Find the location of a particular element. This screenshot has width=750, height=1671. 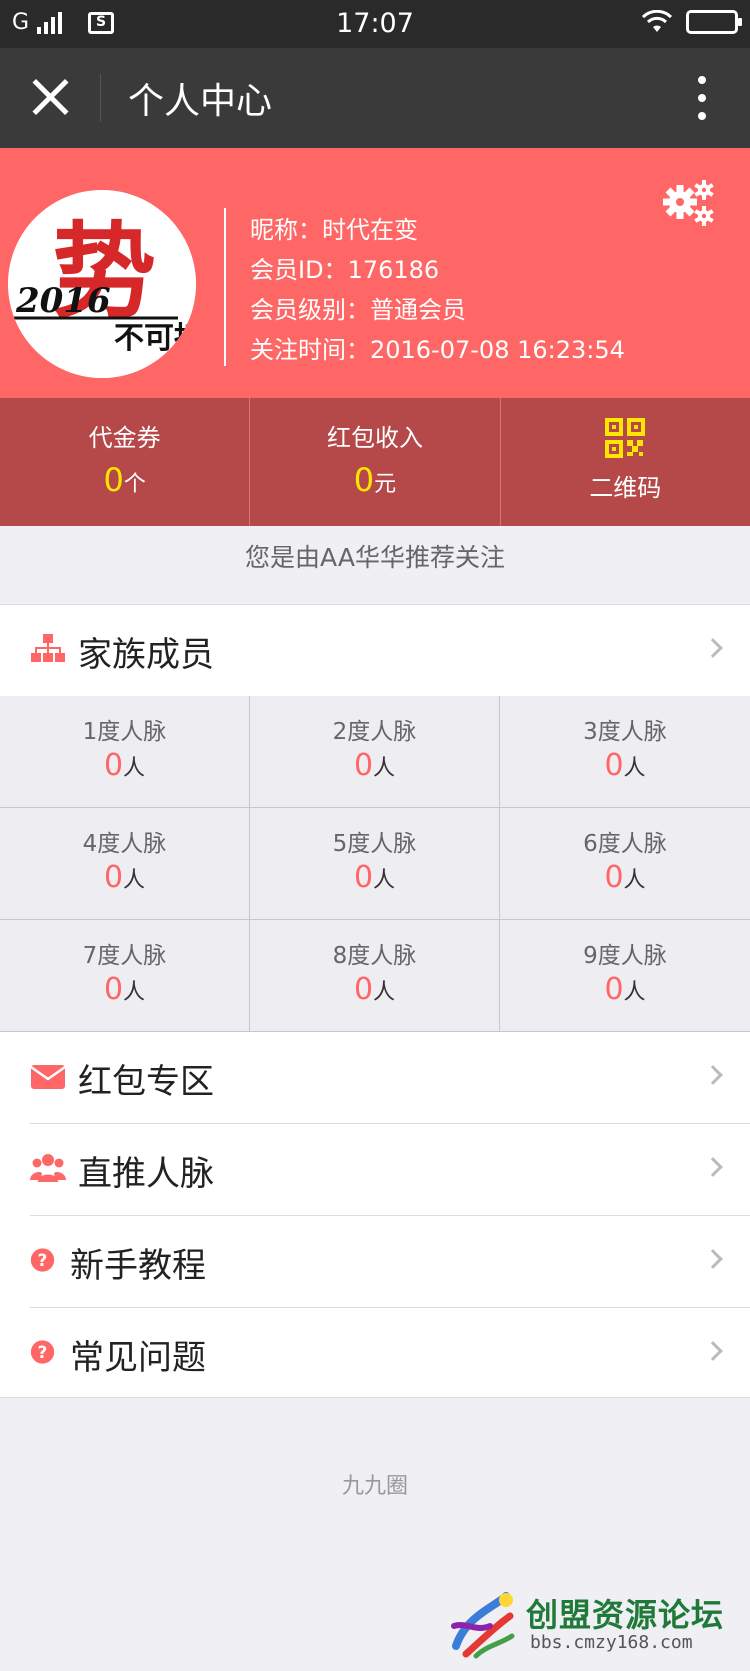

settings-gear-icon is located at coordinates (688, 203).